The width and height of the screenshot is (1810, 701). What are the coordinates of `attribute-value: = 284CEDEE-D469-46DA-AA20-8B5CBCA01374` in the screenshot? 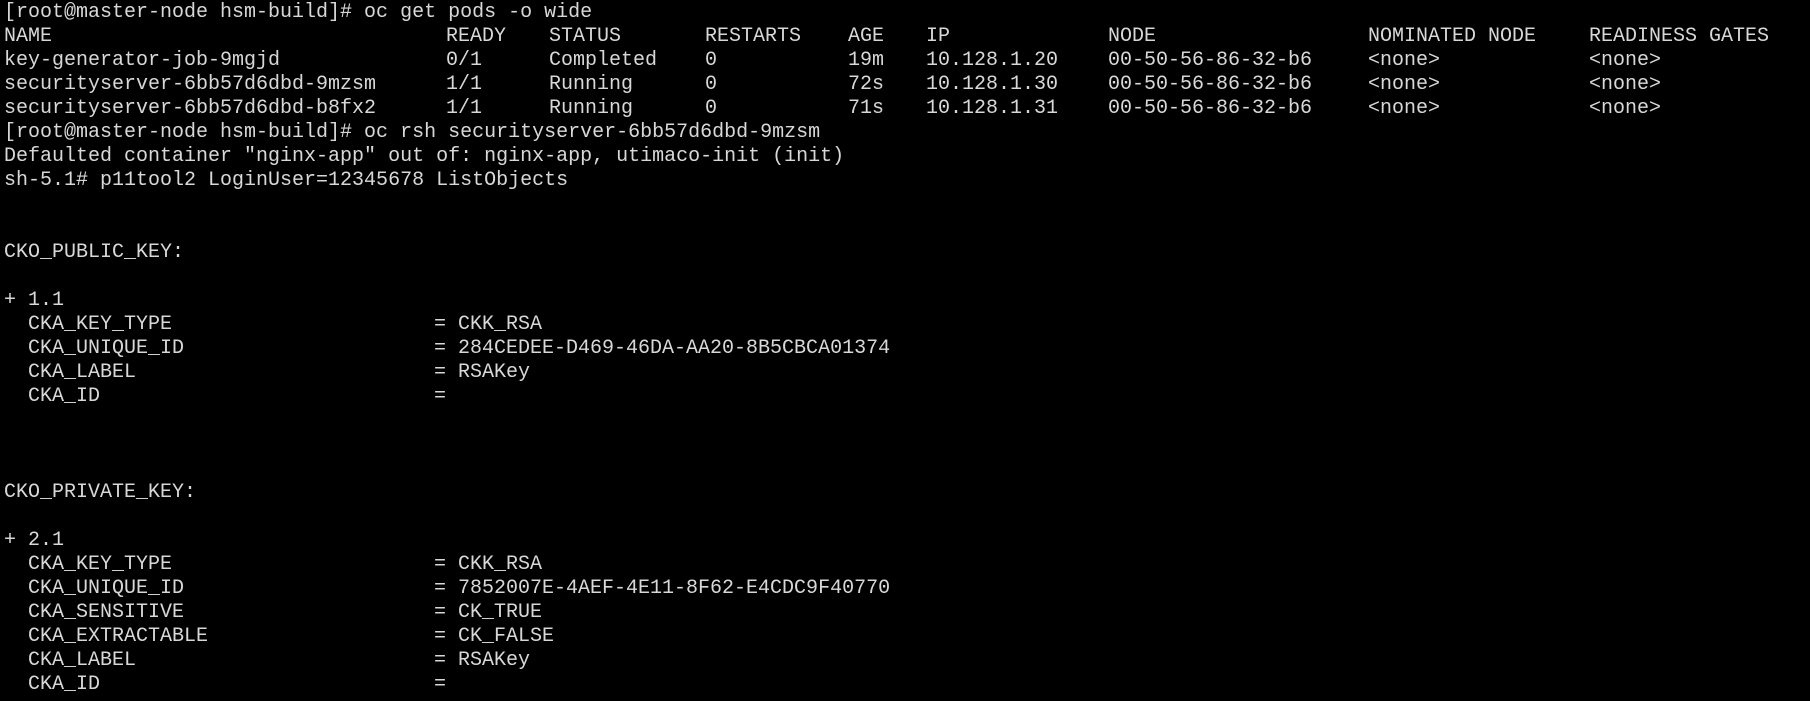 It's located at (662, 348).